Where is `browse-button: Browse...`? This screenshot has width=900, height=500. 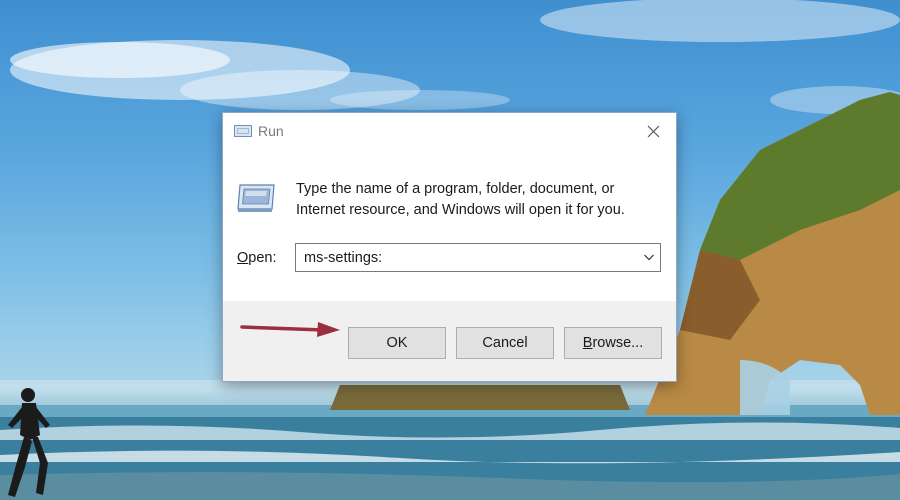 browse-button: Browse... is located at coordinates (613, 343).